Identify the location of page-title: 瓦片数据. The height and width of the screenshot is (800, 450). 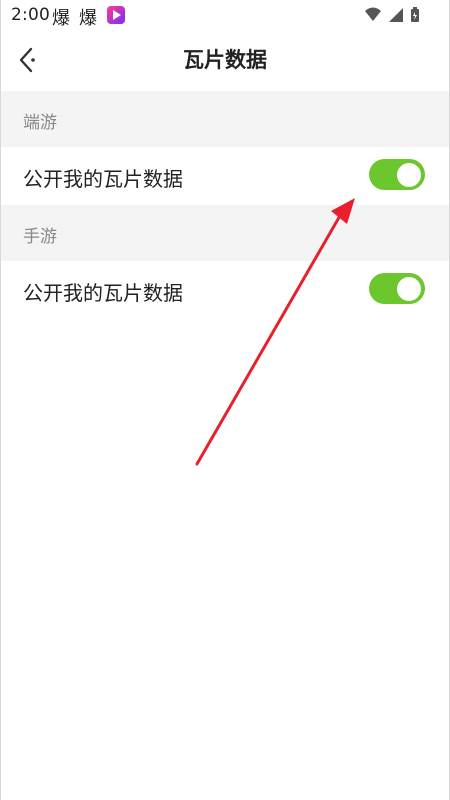
(225, 60).